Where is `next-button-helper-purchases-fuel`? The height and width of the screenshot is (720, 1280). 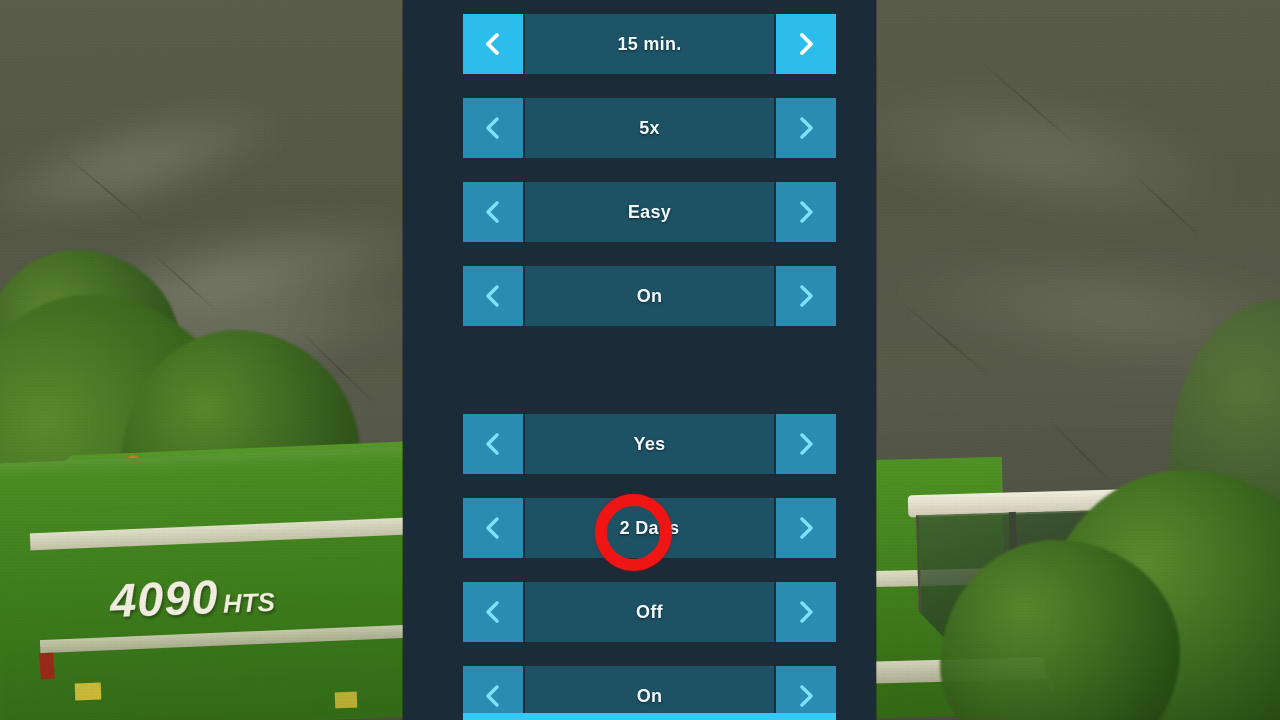
next-button-helper-purchases-fuel is located at coordinates (806, 444).